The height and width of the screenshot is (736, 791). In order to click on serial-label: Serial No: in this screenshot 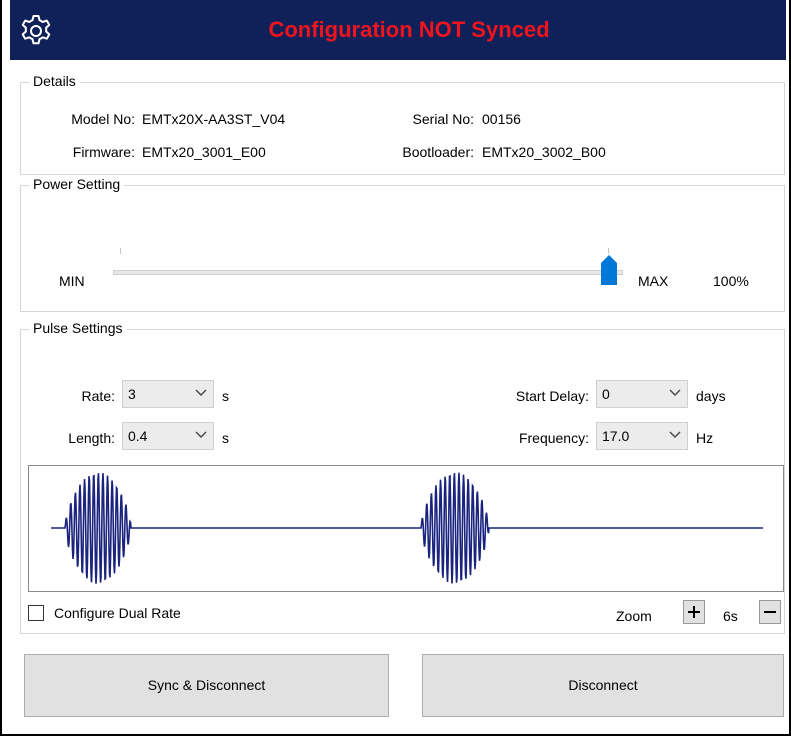, I will do `click(443, 119)`.